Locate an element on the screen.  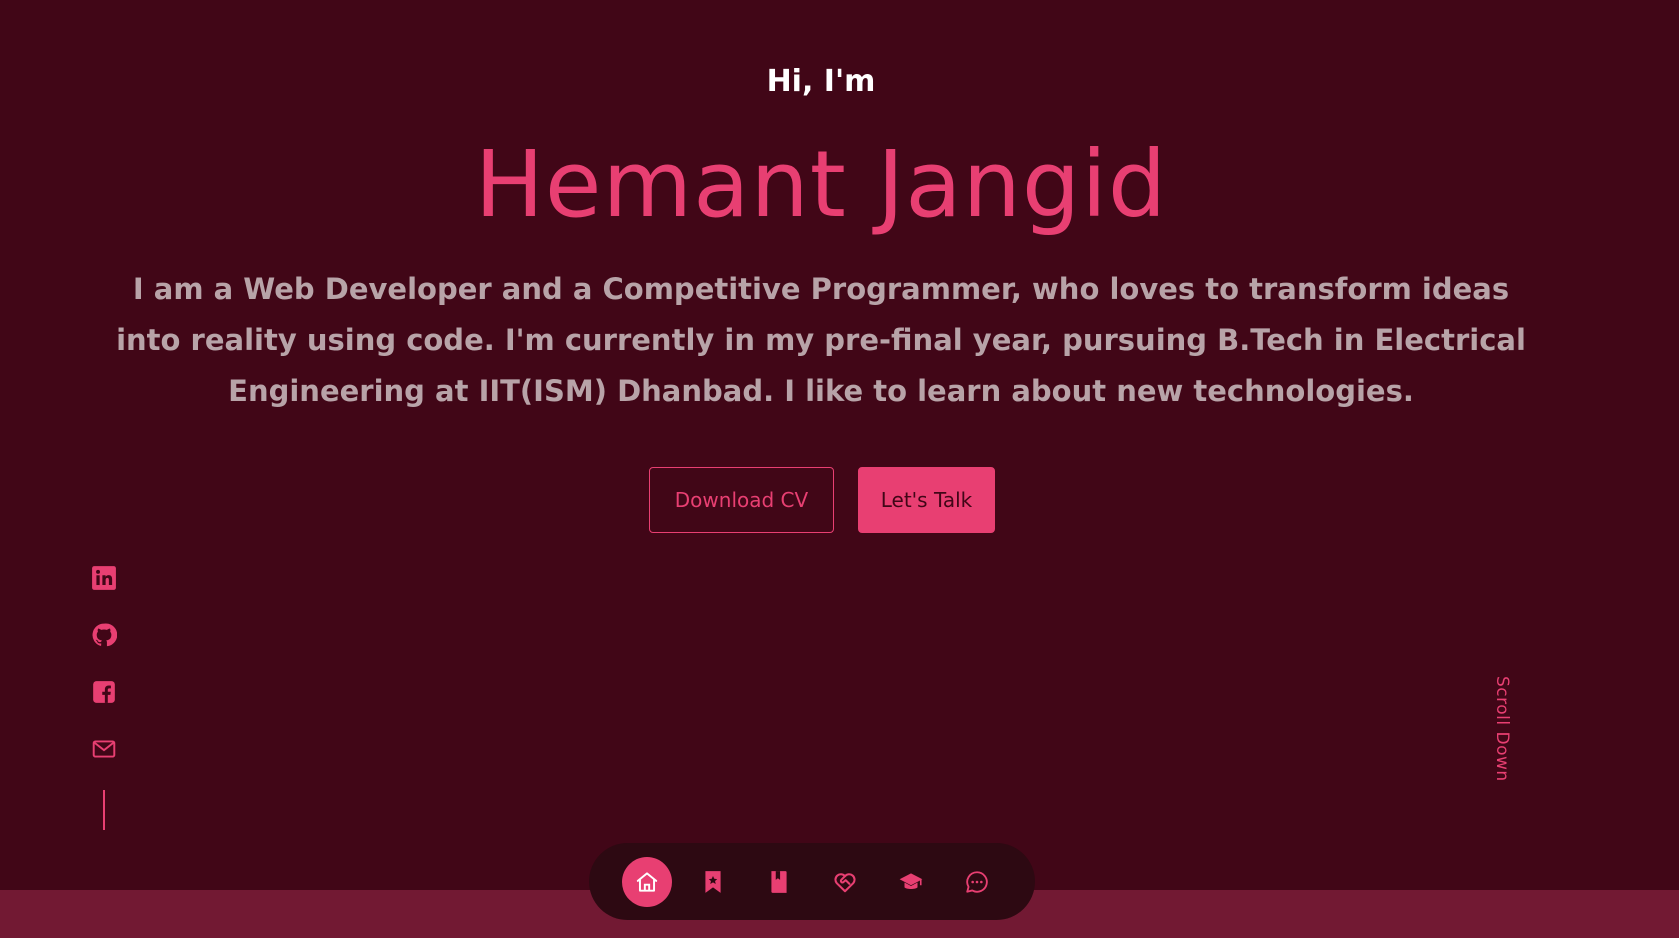
nav-contact is located at coordinates (977, 882).